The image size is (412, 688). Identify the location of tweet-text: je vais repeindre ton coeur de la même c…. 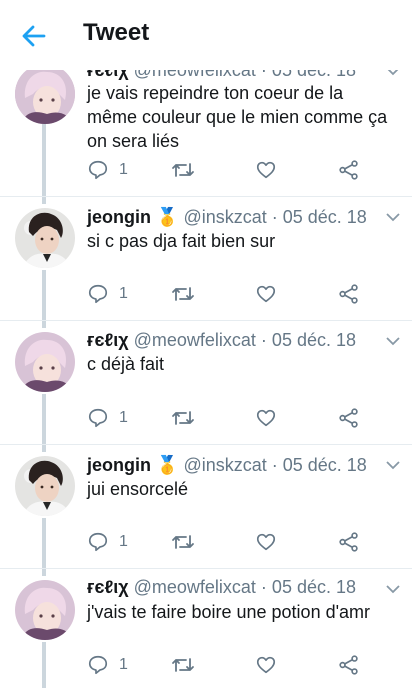
(237, 117).